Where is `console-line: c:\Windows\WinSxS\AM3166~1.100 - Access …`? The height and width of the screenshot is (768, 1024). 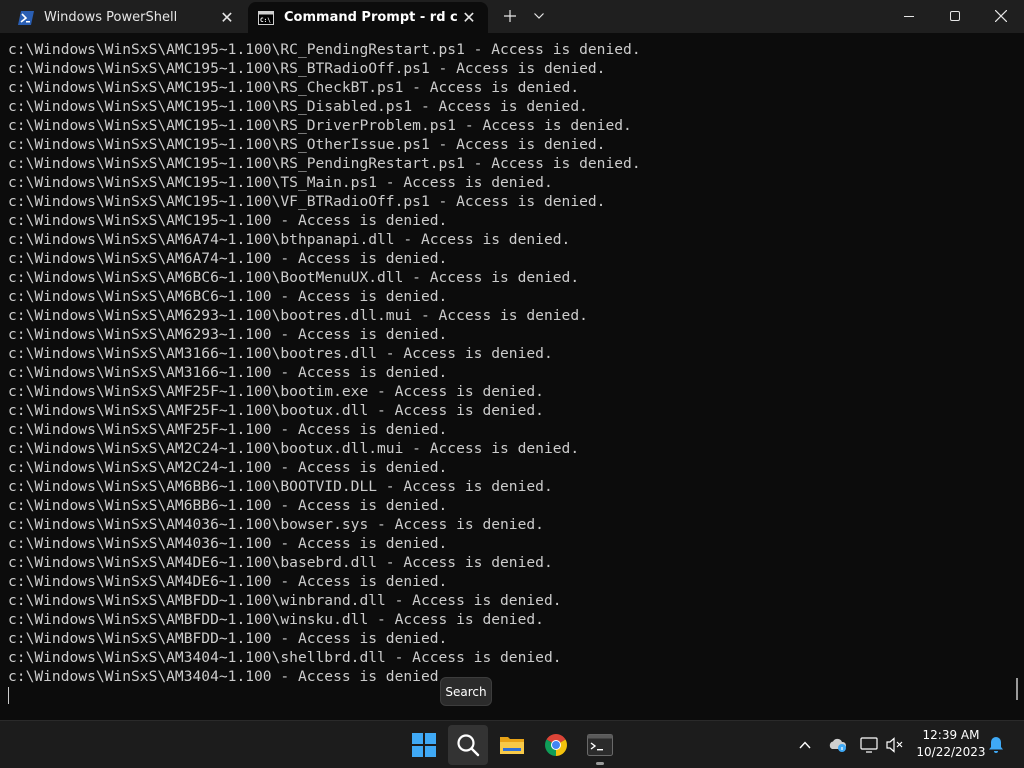 console-line: c:\Windows\WinSxS\AM3166~1.100 - Access … is located at coordinates (228, 372).